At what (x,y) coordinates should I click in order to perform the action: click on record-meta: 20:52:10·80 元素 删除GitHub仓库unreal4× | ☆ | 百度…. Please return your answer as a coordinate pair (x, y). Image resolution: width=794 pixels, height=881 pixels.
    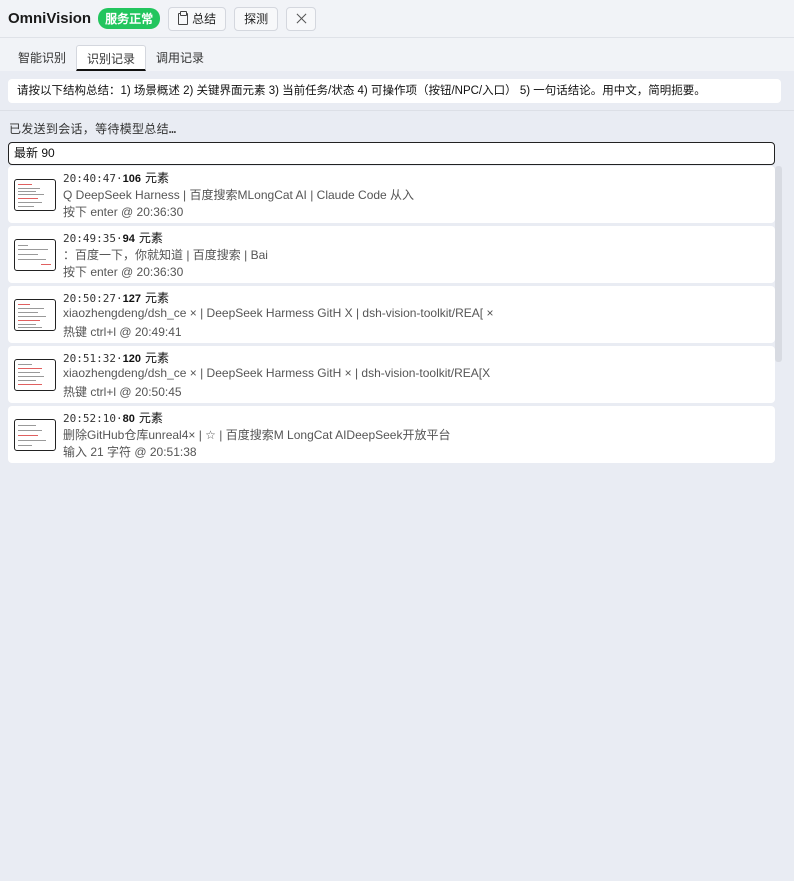
    Looking at the image, I should click on (256, 434).